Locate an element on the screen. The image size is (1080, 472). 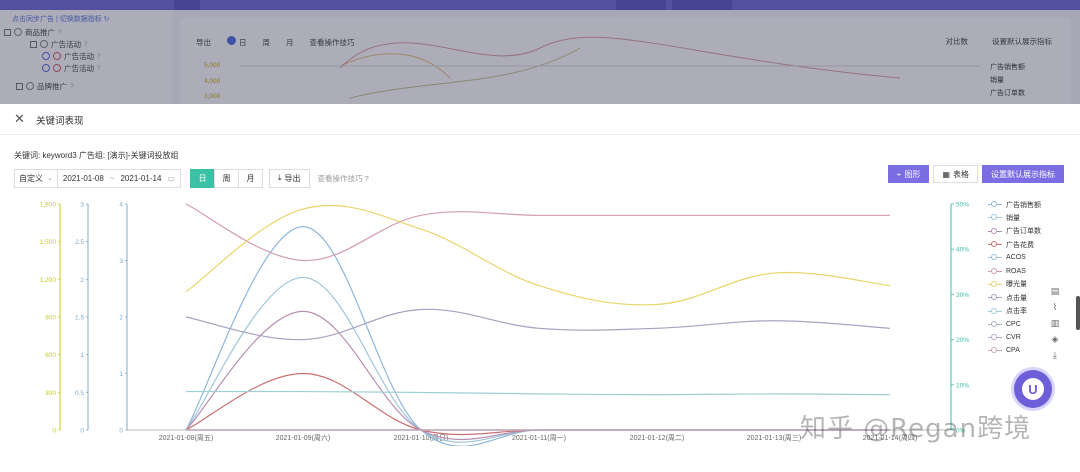
assistant-float-button: U is located at coordinates (1033, 389).